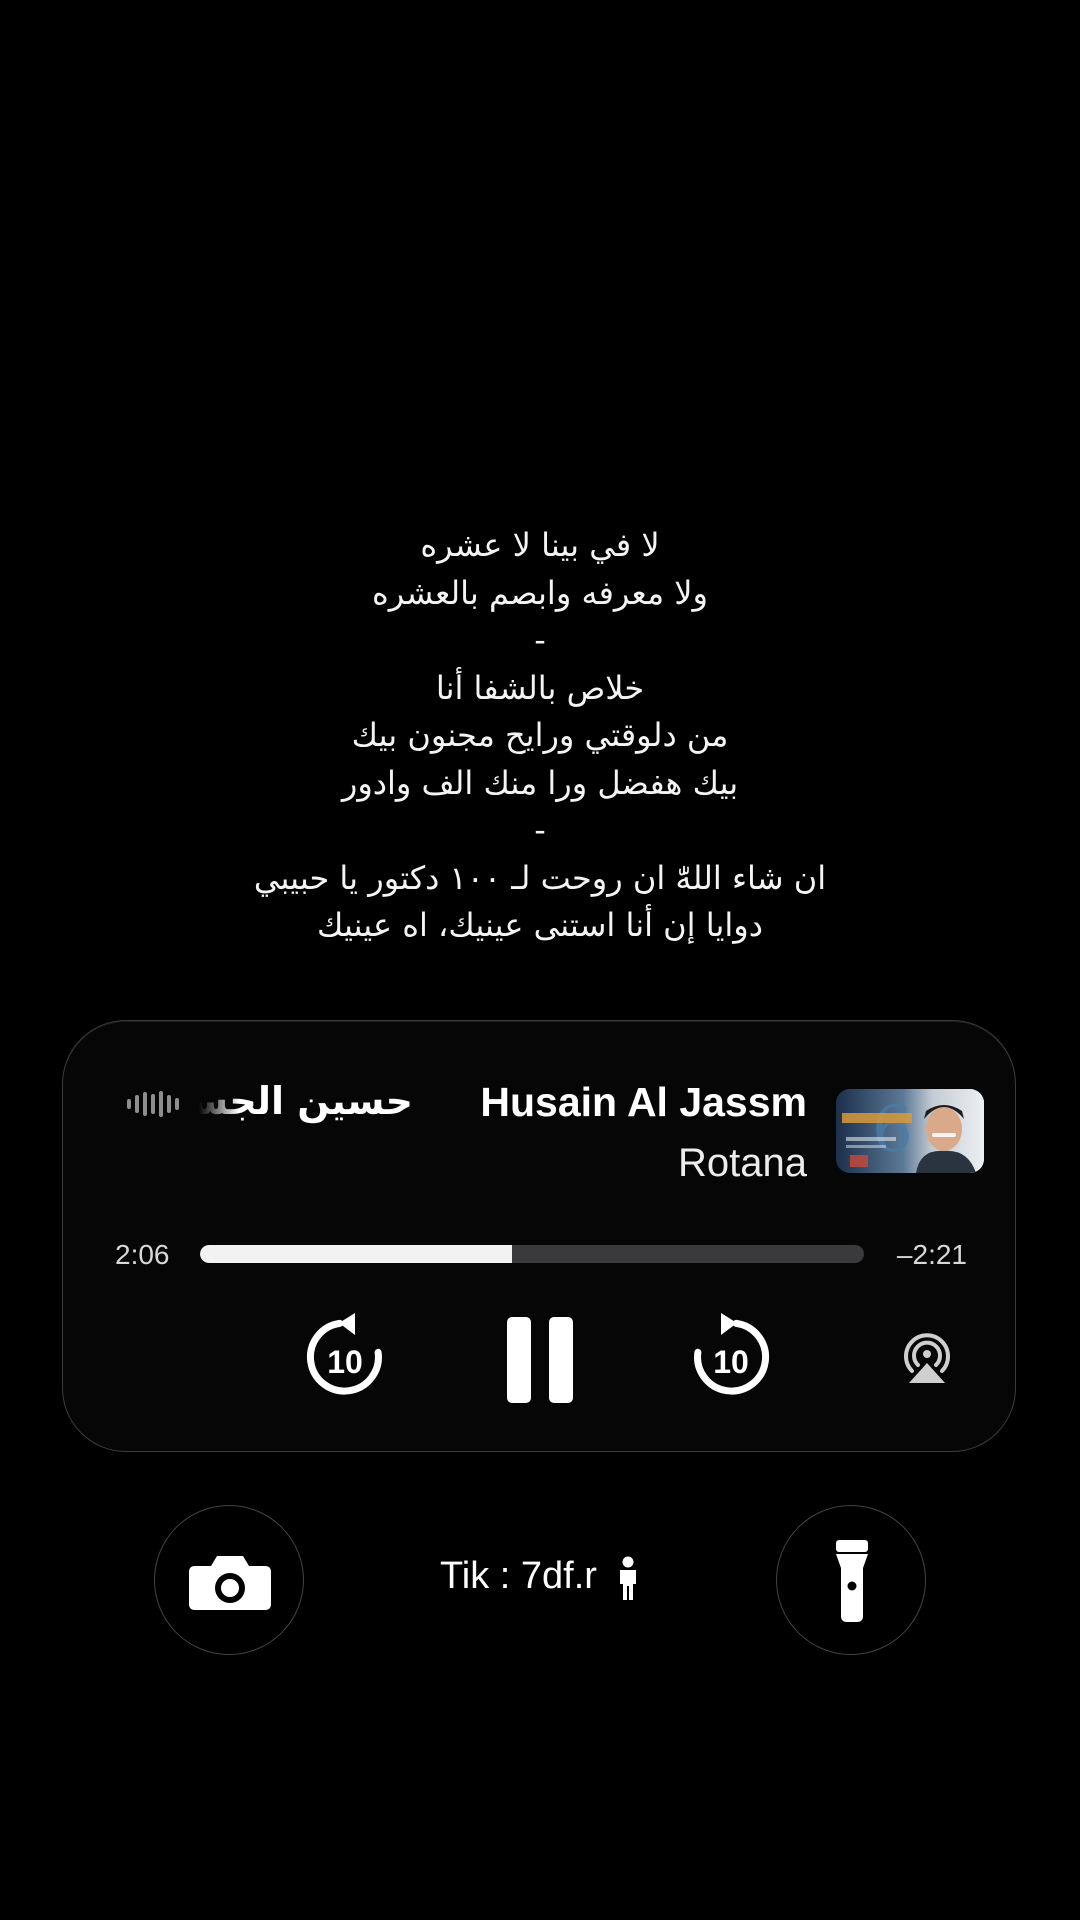 The width and height of the screenshot is (1080, 1920). Describe the element at coordinates (540, 925) in the screenshot. I see `lyric-line: دوايا إن أنا استنى عينيك، اه عينيك` at that location.